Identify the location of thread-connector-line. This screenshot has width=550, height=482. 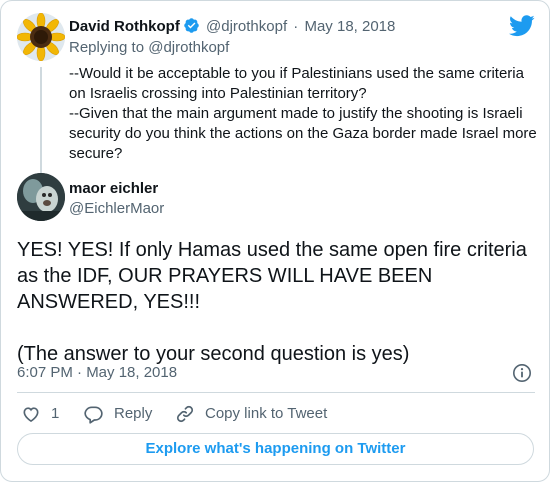
(41, 126).